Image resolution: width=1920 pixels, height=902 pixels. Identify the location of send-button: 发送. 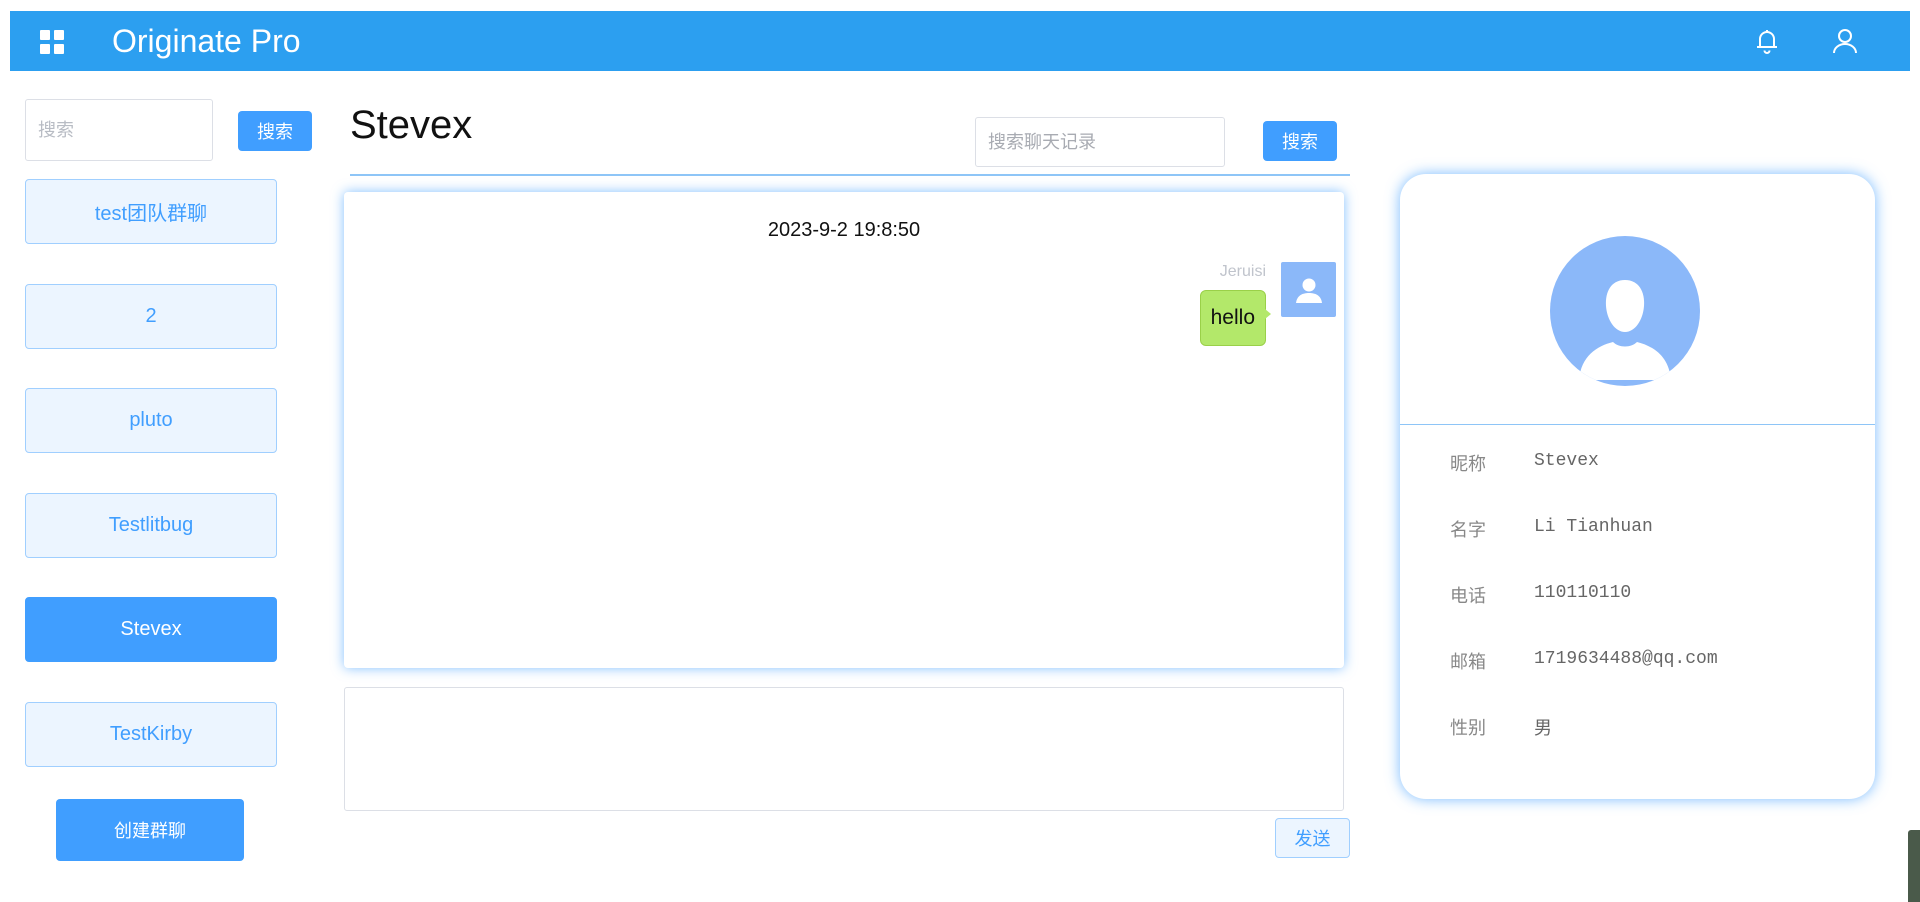
(1312, 838).